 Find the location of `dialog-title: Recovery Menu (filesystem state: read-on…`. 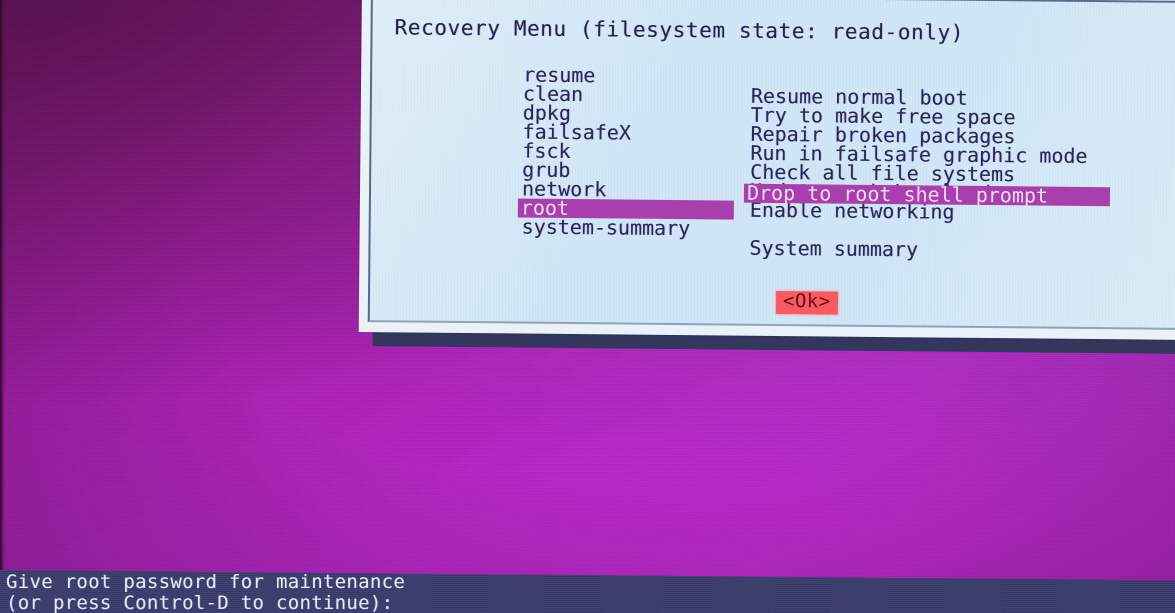

dialog-title: Recovery Menu (filesystem state: read-on… is located at coordinates (679, 30).